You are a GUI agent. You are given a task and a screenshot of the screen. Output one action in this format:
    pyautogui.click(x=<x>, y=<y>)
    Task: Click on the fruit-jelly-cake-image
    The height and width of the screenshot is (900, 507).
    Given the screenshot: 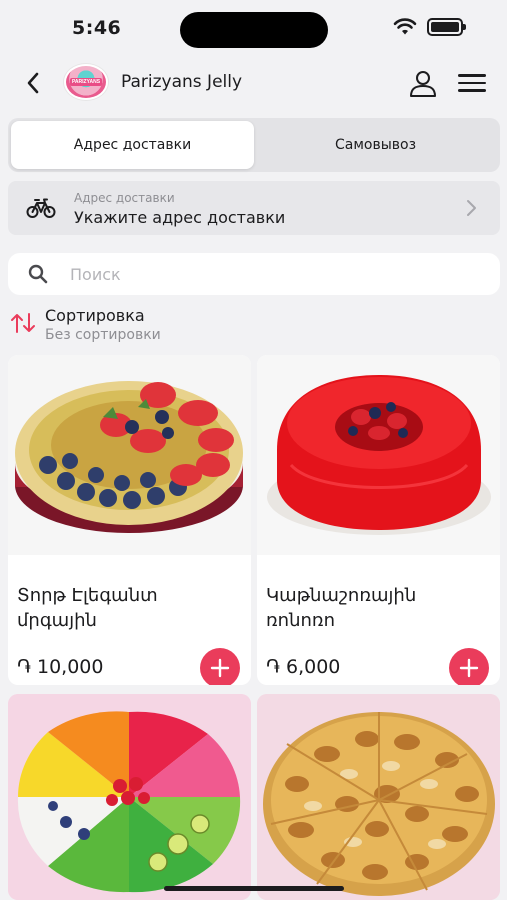 What is the action you would take?
    pyautogui.click(x=129, y=457)
    